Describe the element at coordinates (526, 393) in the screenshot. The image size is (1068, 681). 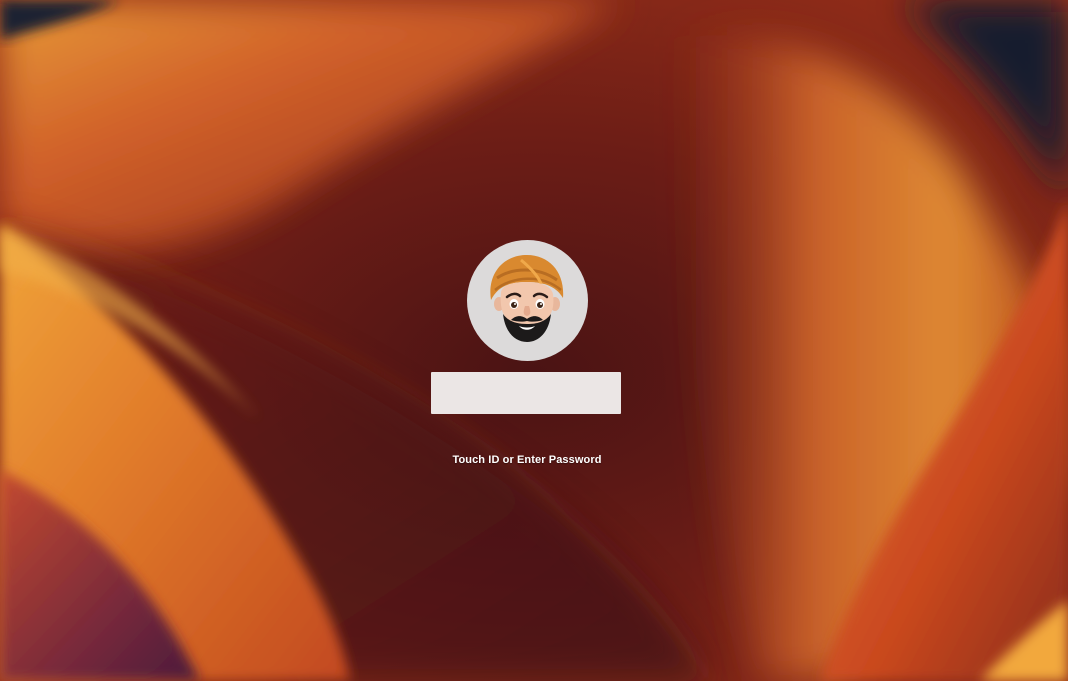
I see `password-field` at that location.